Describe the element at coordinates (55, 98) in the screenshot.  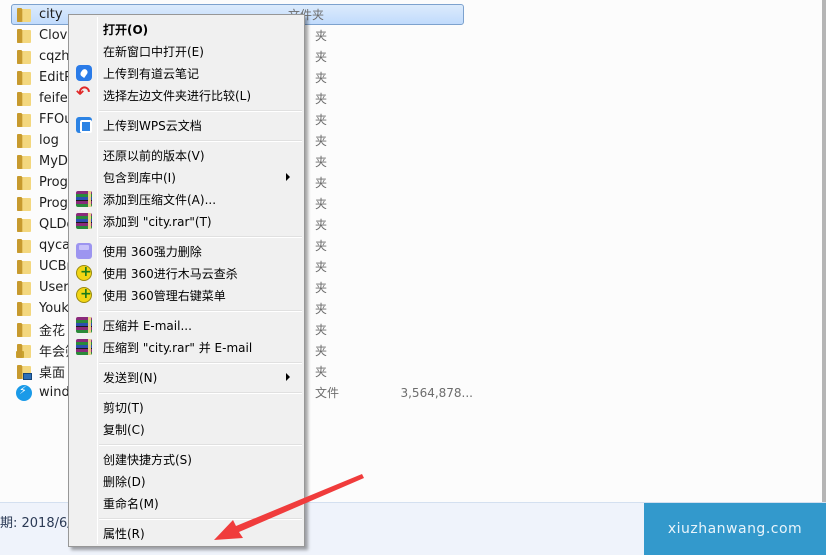
I see `file-name: feifei` at that location.